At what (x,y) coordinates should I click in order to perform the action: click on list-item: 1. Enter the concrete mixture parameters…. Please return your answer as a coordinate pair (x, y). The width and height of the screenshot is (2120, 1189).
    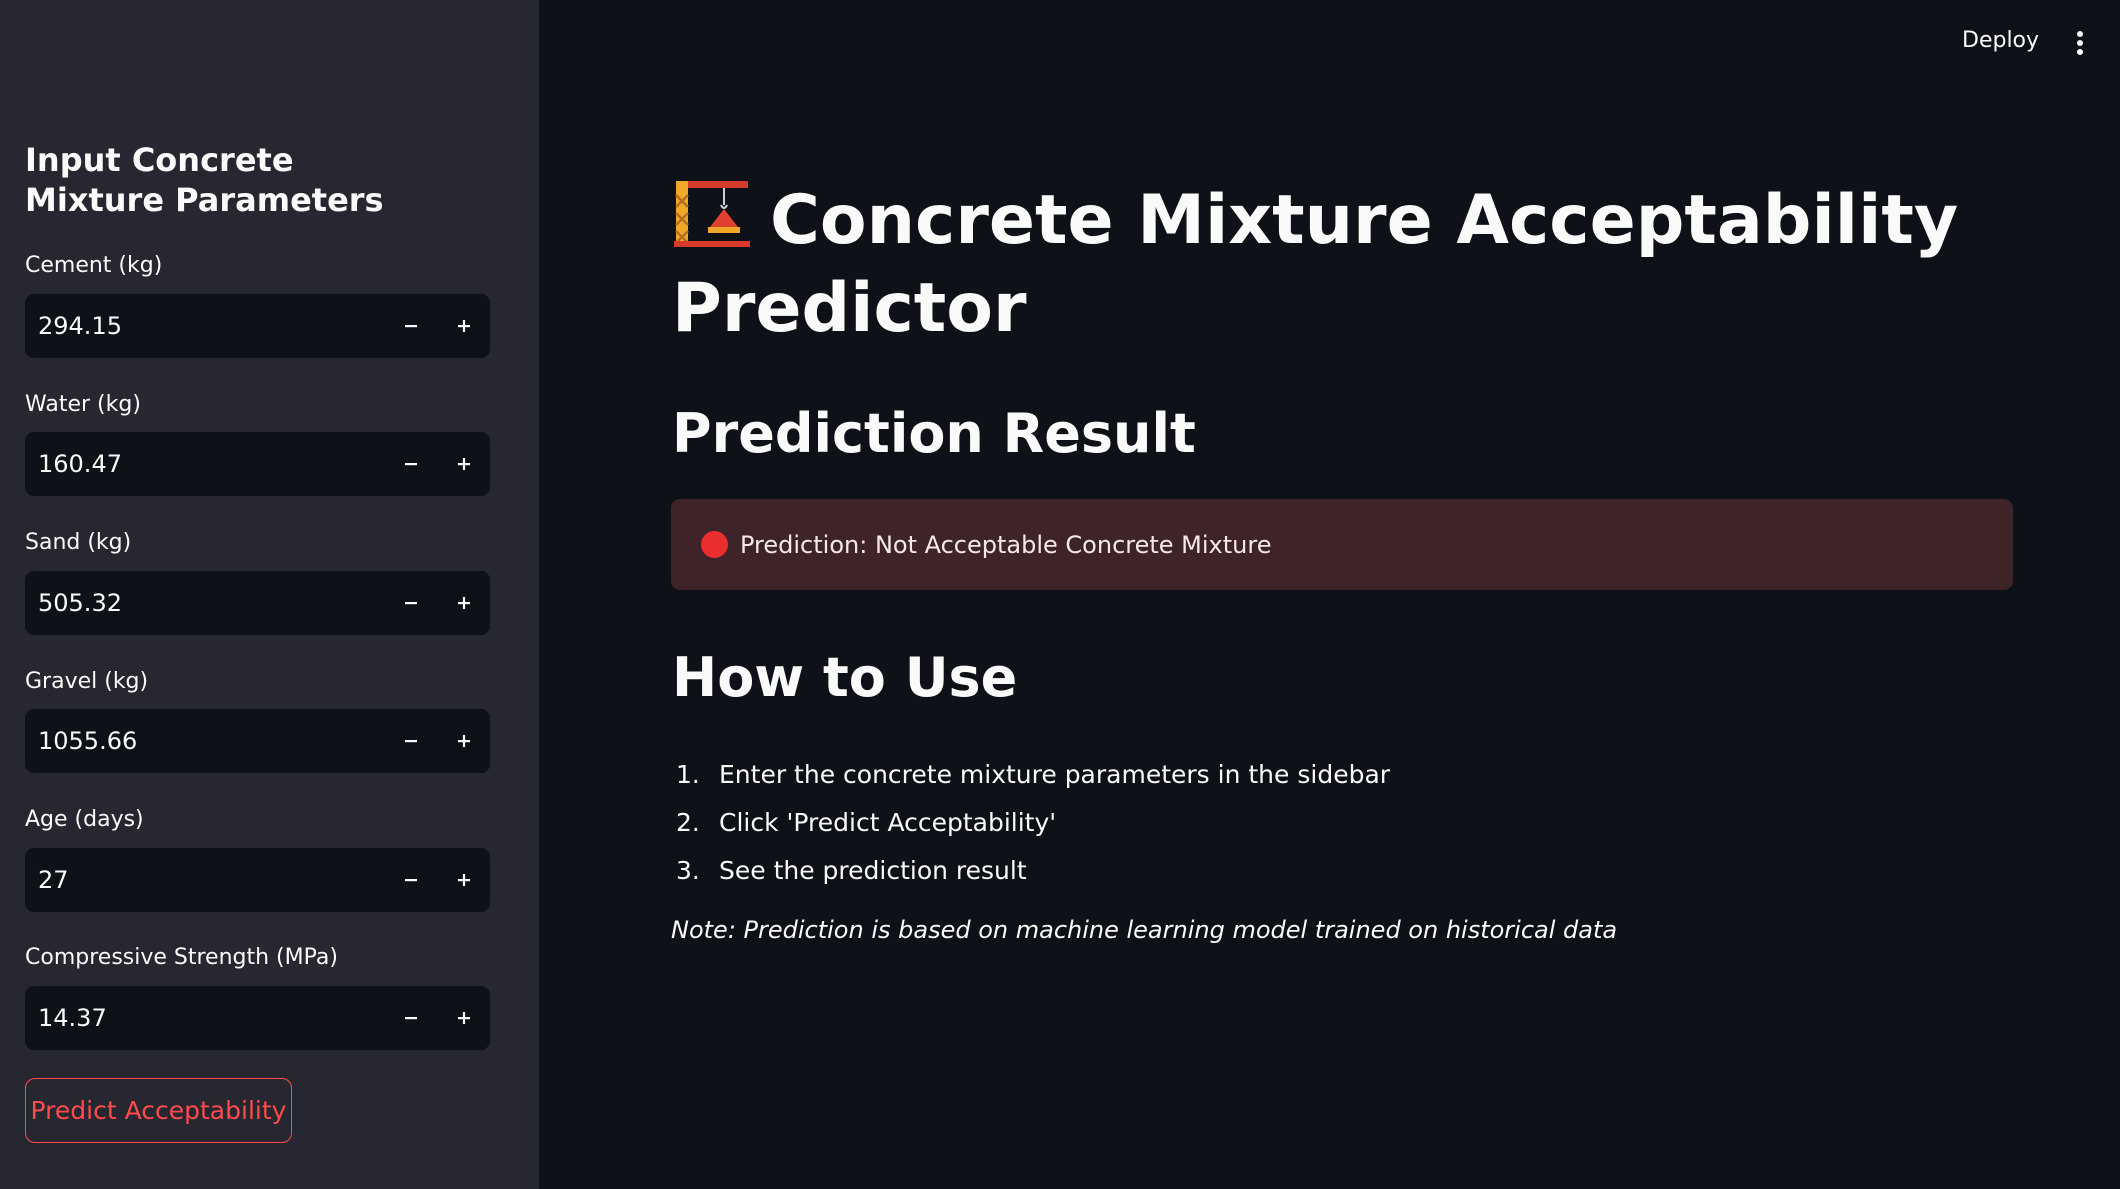
    Looking at the image, I should click on (1033, 774).